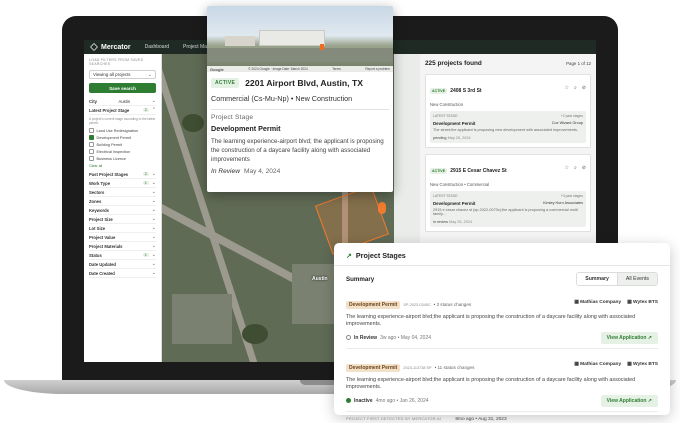 Image resolution: width=680 pixels, height=423 pixels. I want to click on stage-option: Building Permit, so click(122, 144).